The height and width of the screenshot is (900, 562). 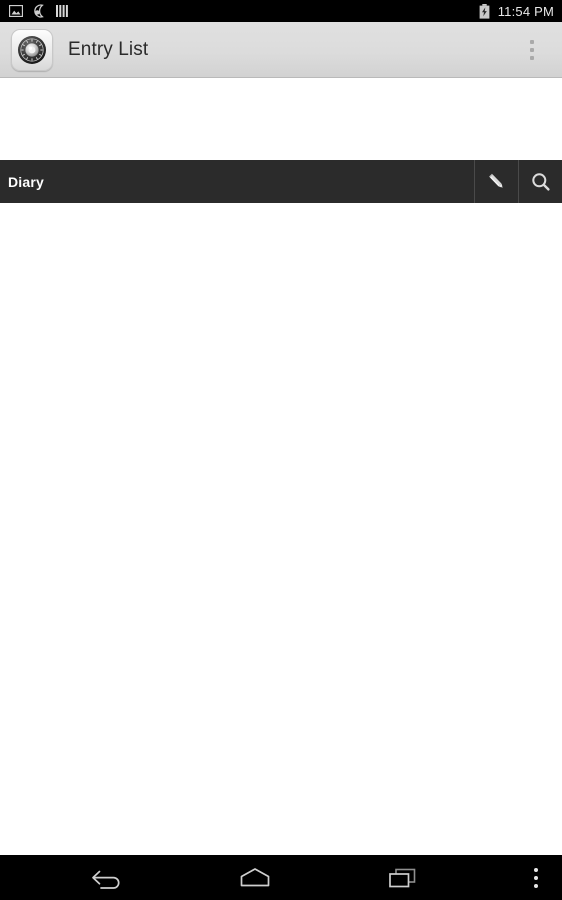 I want to click on compose-pencil-icon, so click(x=496, y=181).